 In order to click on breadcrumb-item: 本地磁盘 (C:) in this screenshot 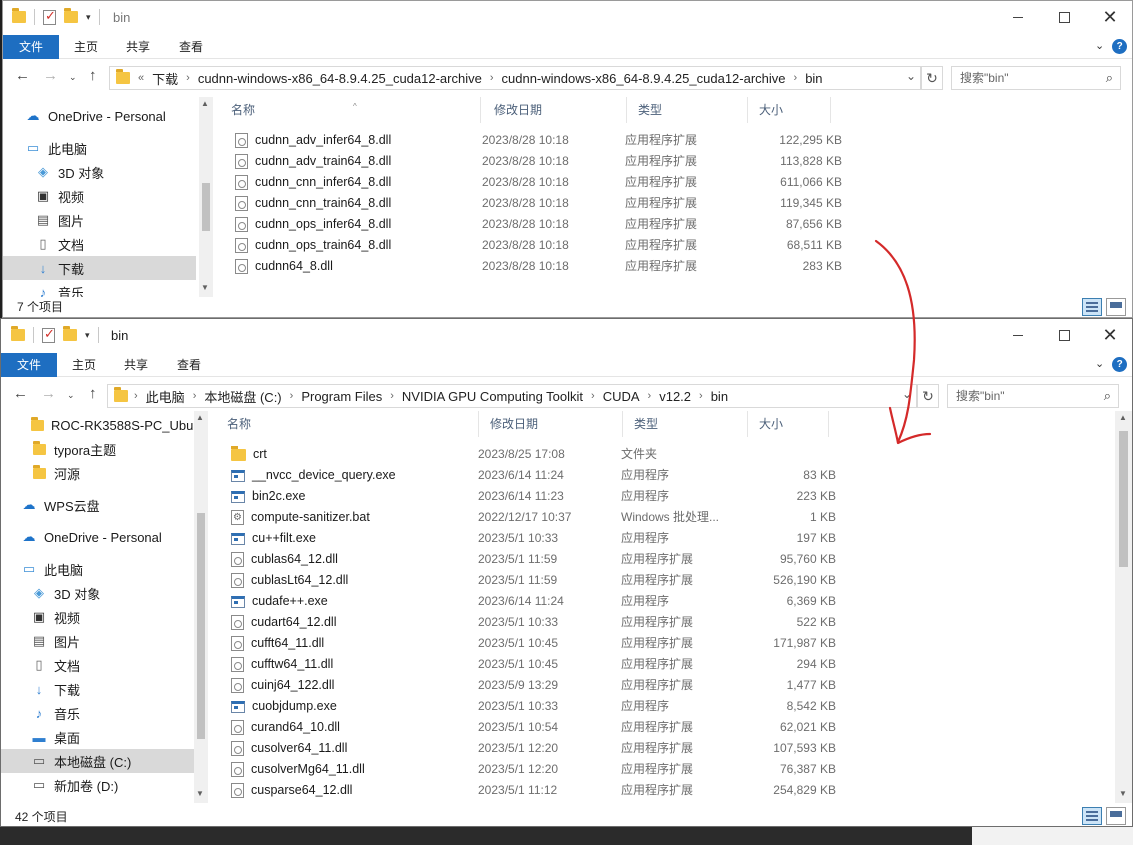, I will do `click(242, 396)`.